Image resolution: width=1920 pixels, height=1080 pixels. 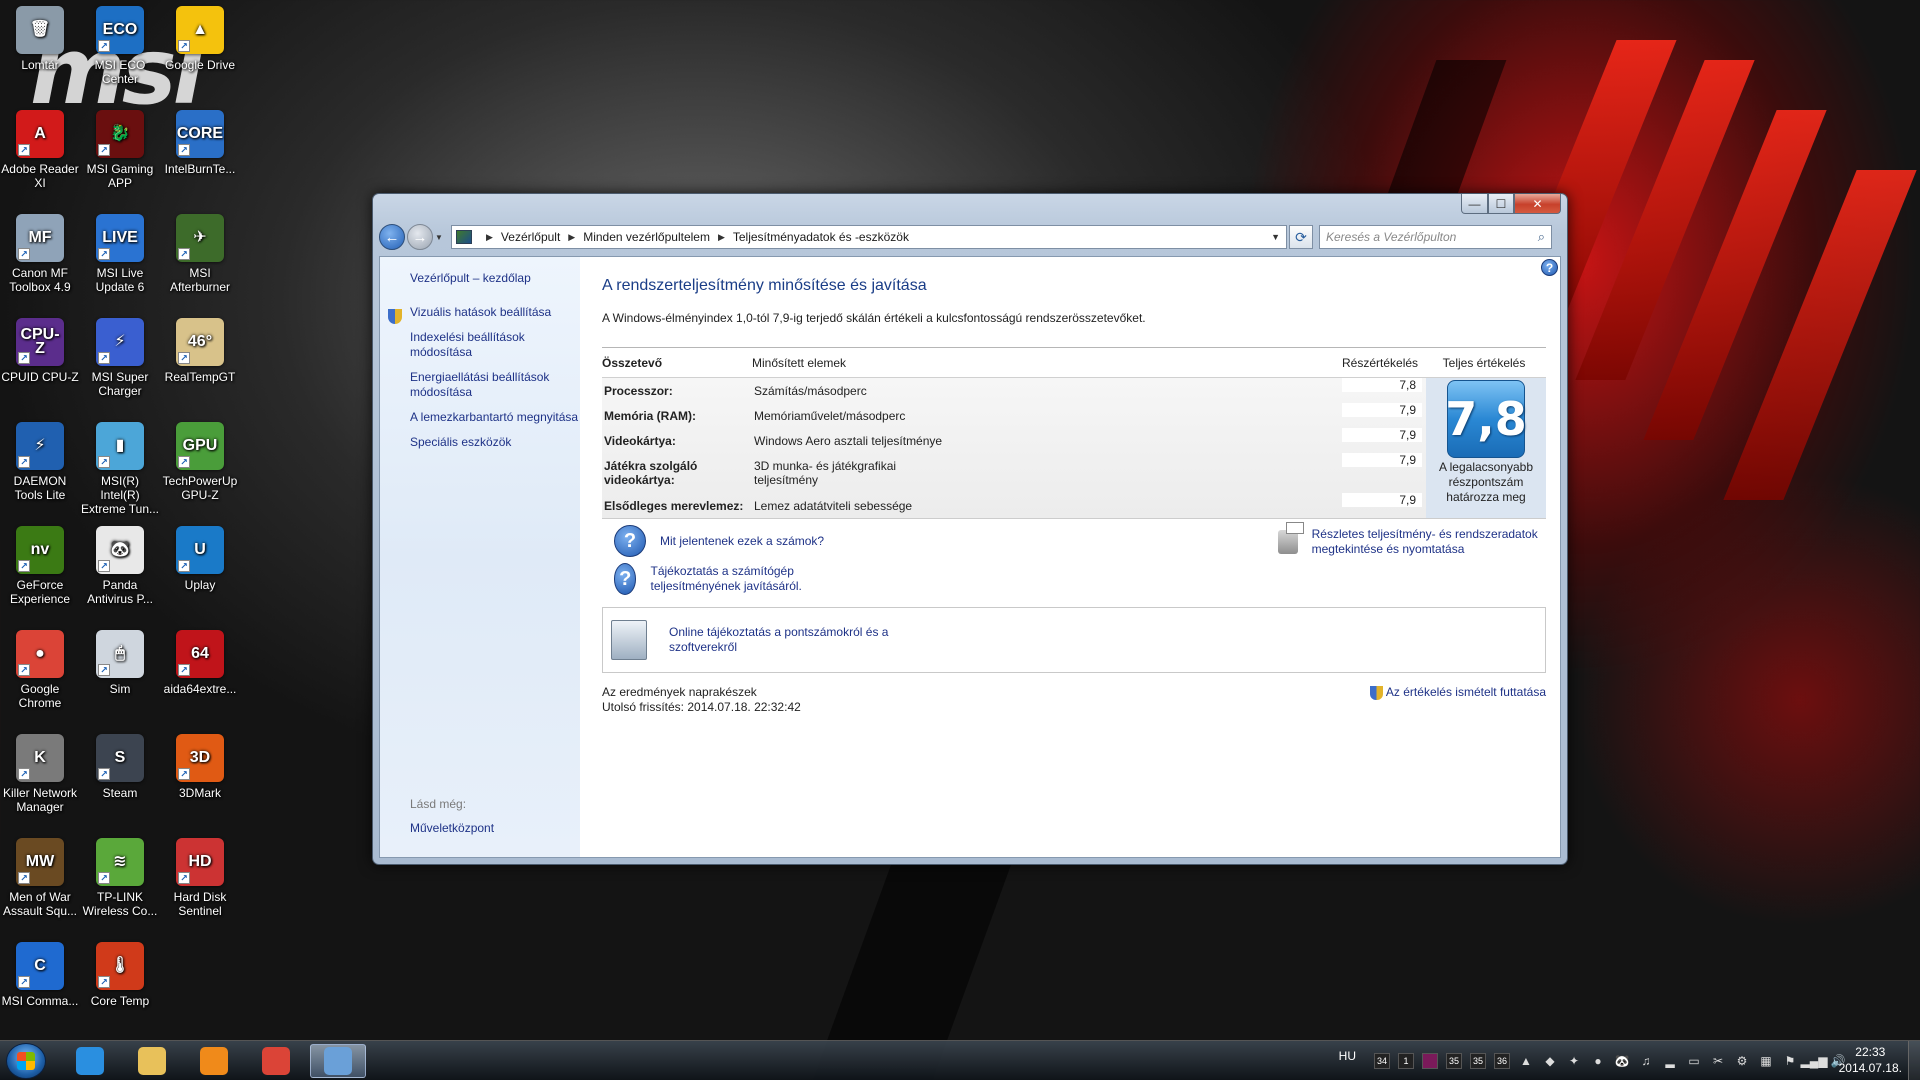 I want to click on forward-button: →, so click(x=420, y=237).